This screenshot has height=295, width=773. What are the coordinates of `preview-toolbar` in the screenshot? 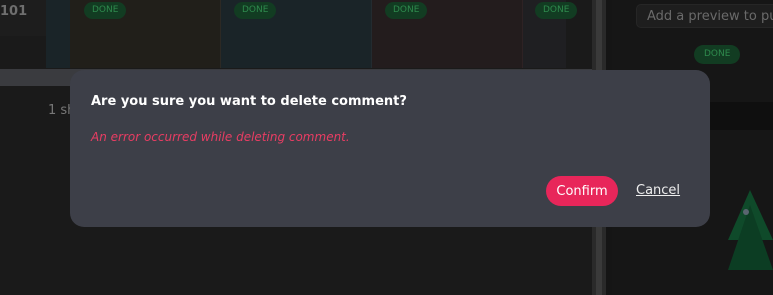 It's located at (740, 116).